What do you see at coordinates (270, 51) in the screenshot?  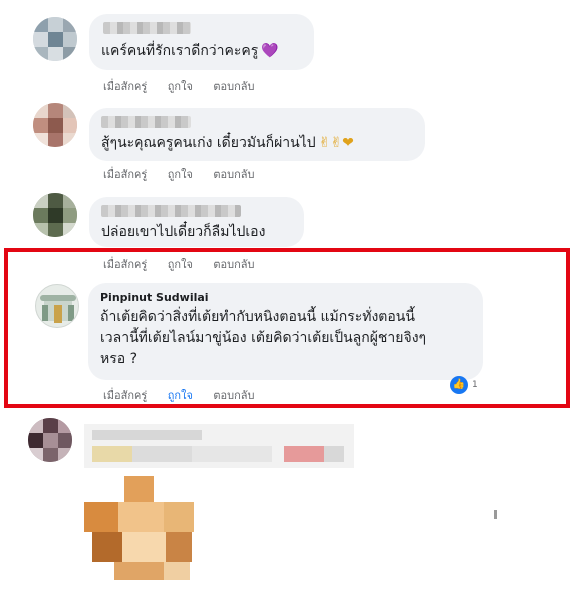 I see `purple-heart-icon: 💜` at bounding box center [270, 51].